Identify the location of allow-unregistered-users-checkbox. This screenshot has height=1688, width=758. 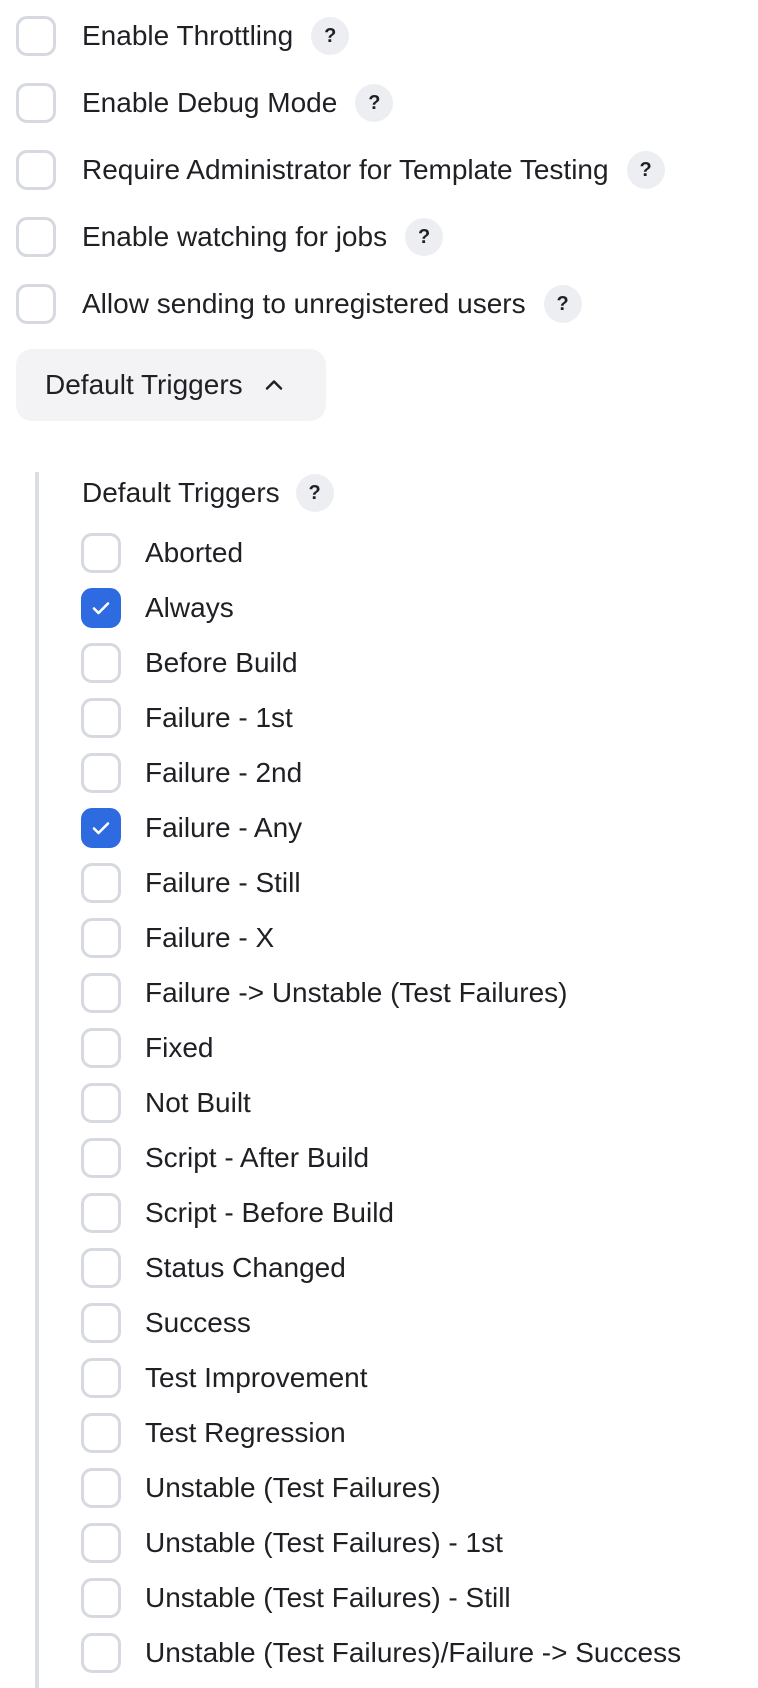
(36, 304).